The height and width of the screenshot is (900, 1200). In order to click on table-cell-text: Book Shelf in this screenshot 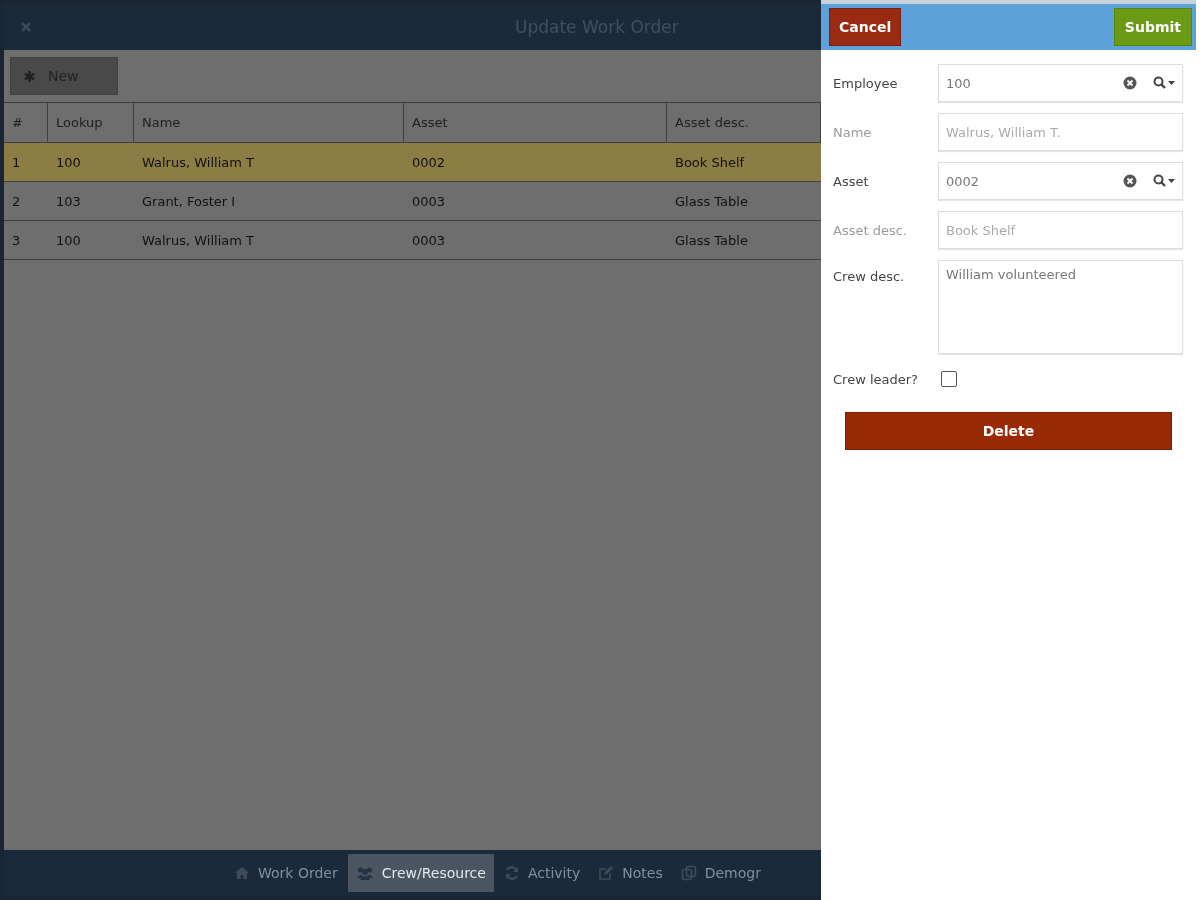, I will do `click(710, 162)`.